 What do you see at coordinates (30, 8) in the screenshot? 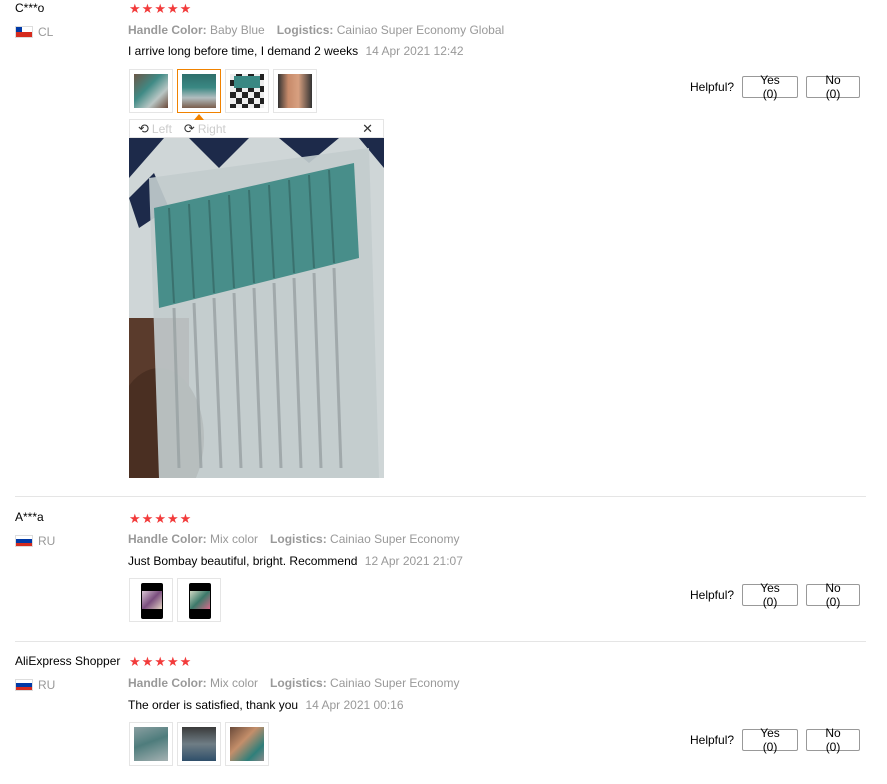
I see `reviewer-name: C***o` at bounding box center [30, 8].